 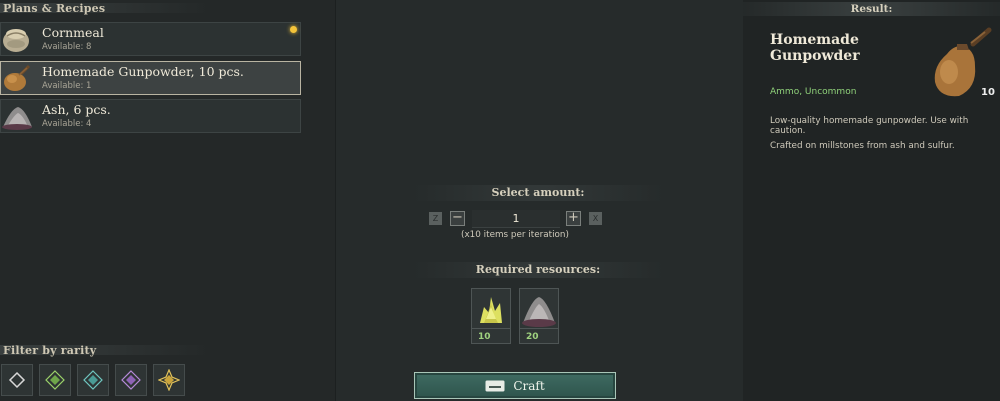 What do you see at coordinates (67, 86) in the screenshot?
I see `recipe-available: Available: 1` at bounding box center [67, 86].